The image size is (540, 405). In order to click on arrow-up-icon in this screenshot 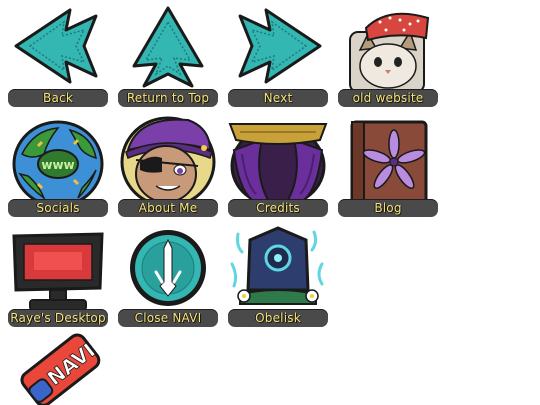, I will do `click(168, 50)`.